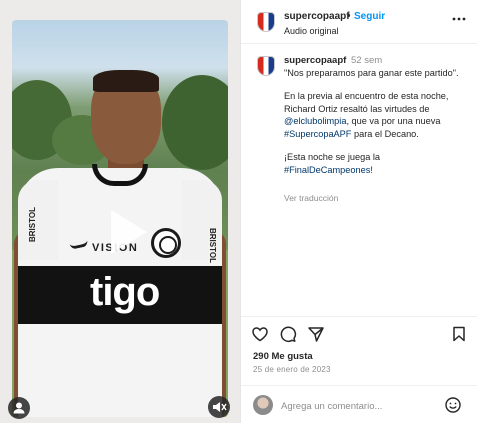 Image resolution: width=477 pixels, height=423 pixels. I want to click on comment-bar, so click(359, 404).